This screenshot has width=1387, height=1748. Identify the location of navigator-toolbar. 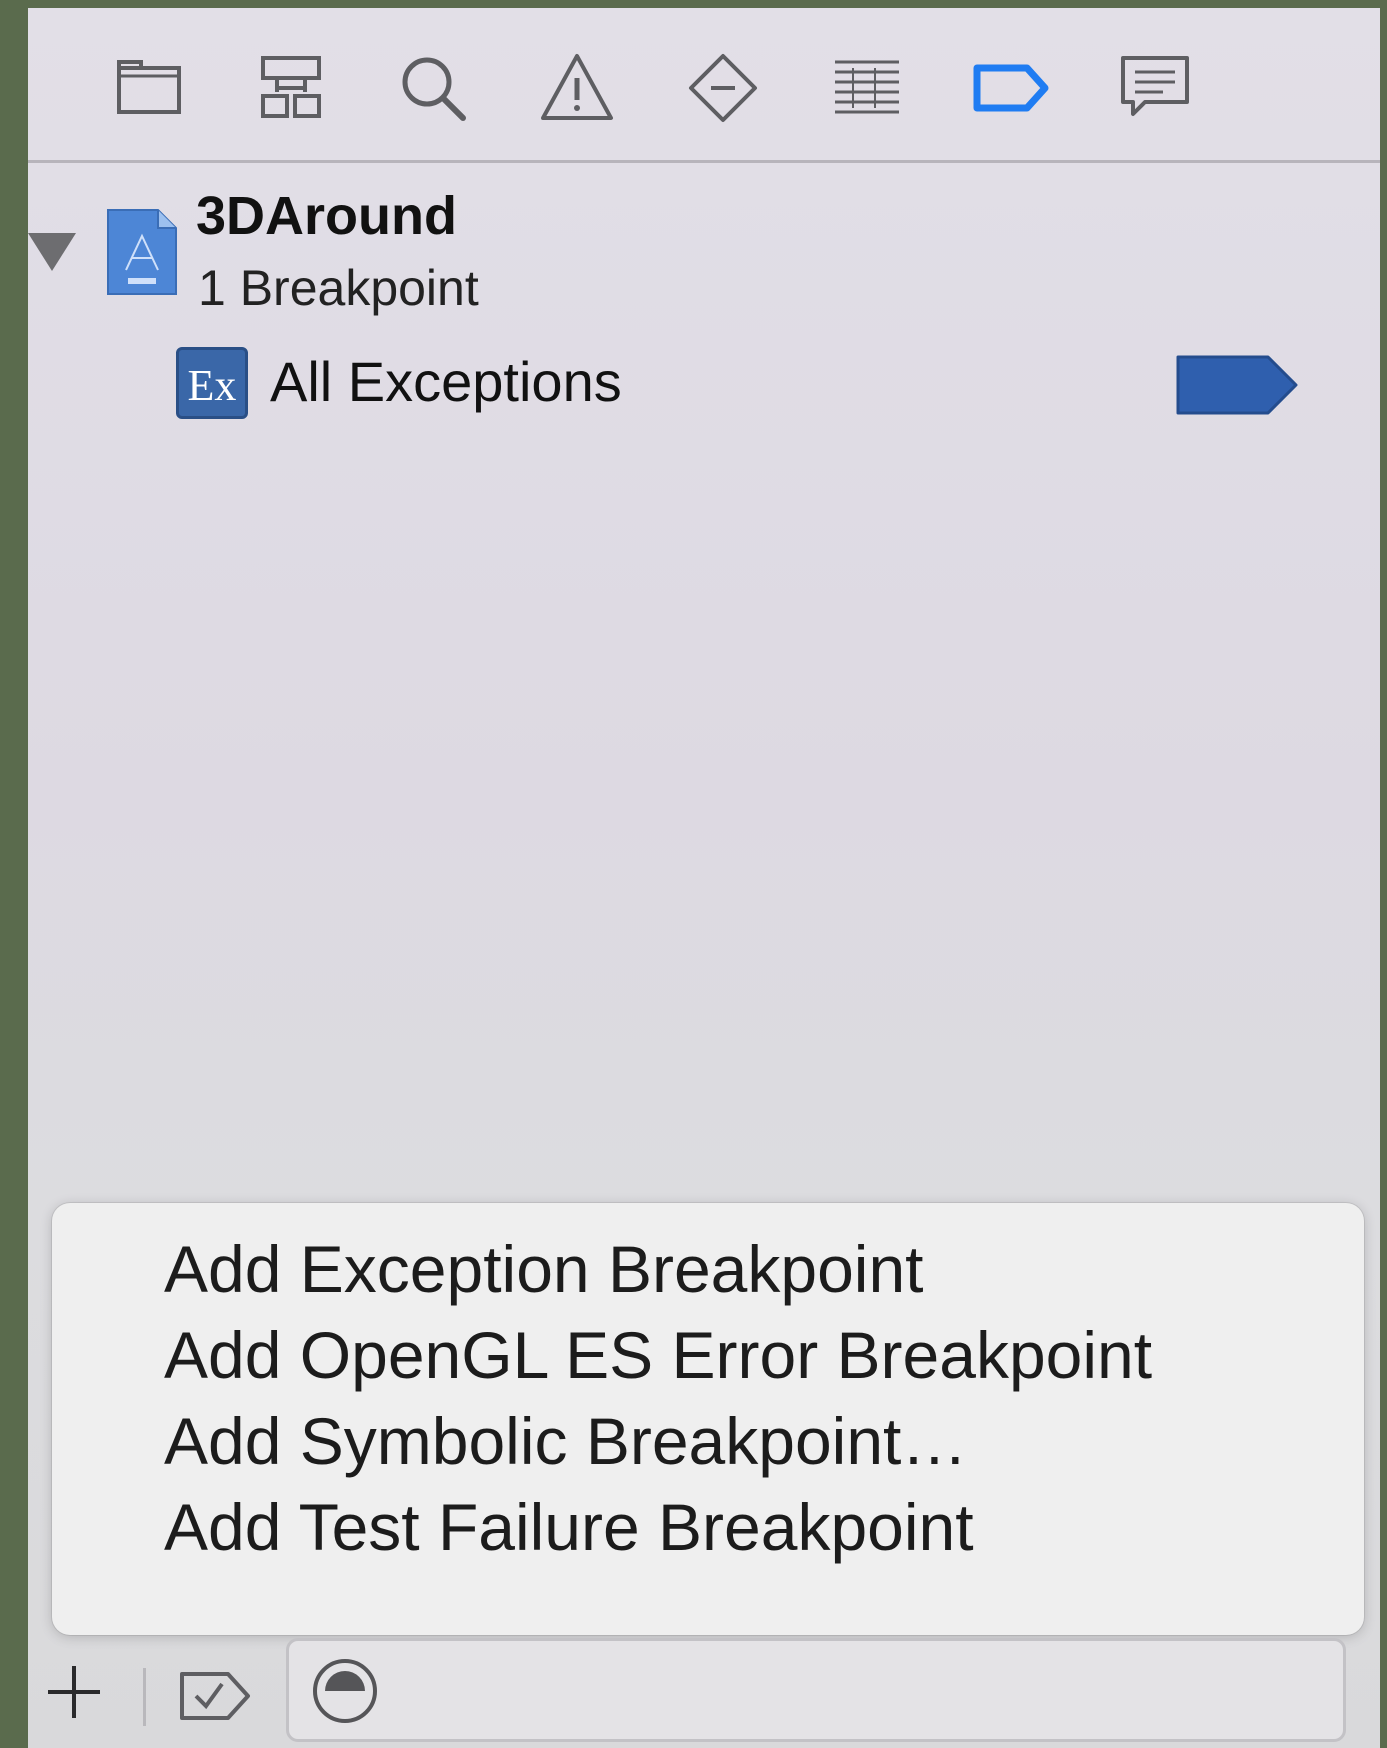
(704, 85).